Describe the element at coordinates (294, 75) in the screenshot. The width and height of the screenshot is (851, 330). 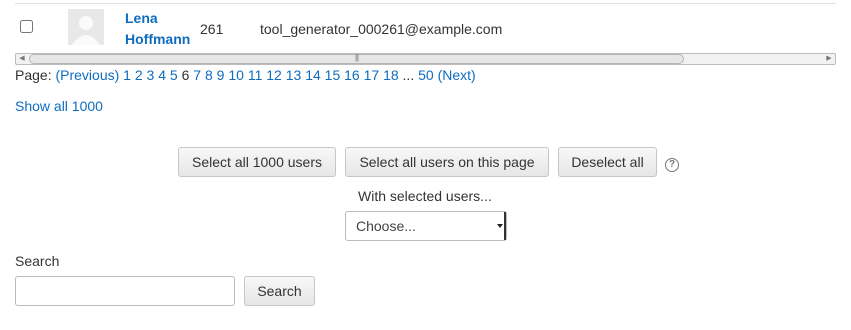
I see `paging-page-link: 13` at that location.